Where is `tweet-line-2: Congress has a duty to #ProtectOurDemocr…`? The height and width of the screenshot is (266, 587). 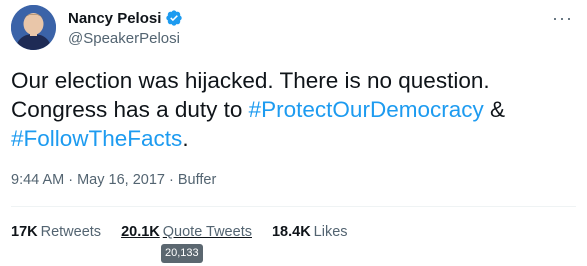
tweet-line-2: Congress has a duty to #ProtectOurDemocr… is located at coordinates (293, 109).